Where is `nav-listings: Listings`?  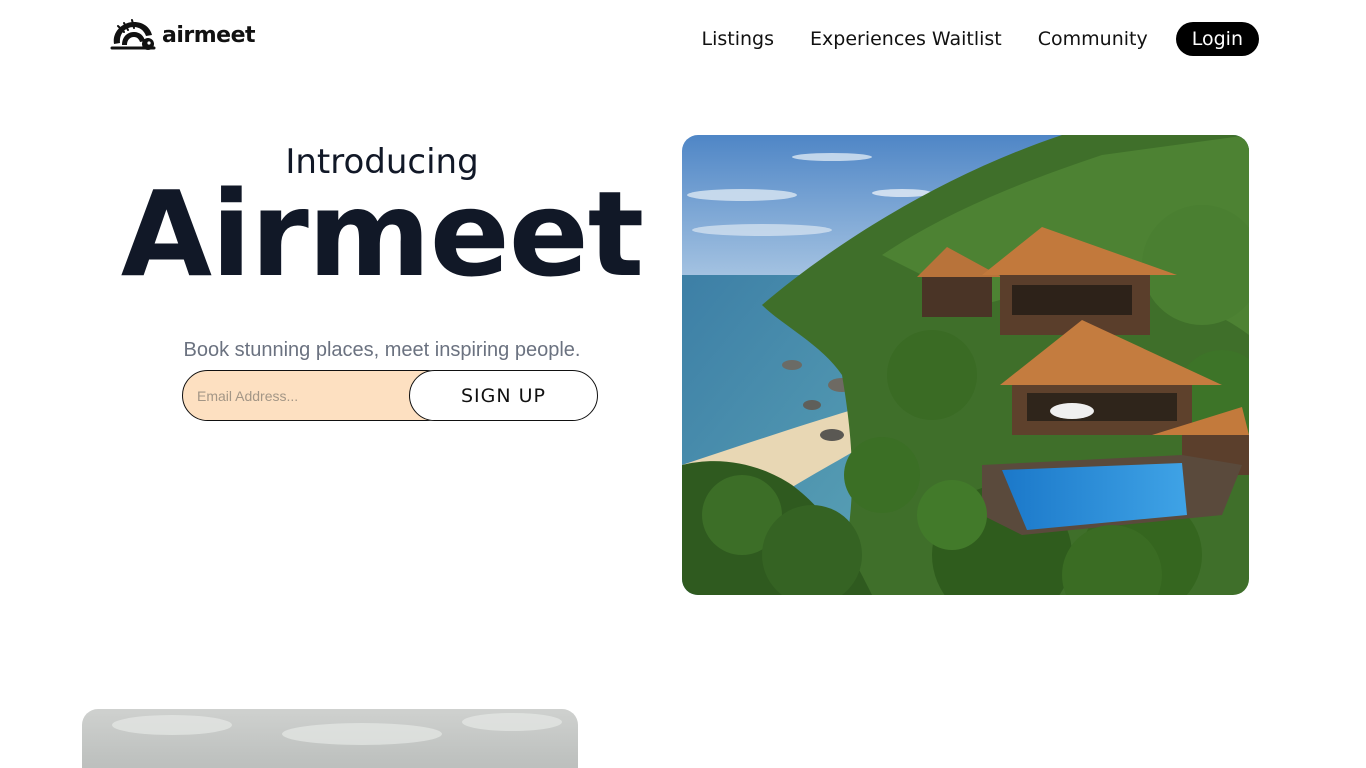
nav-listings: Listings is located at coordinates (738, 39).